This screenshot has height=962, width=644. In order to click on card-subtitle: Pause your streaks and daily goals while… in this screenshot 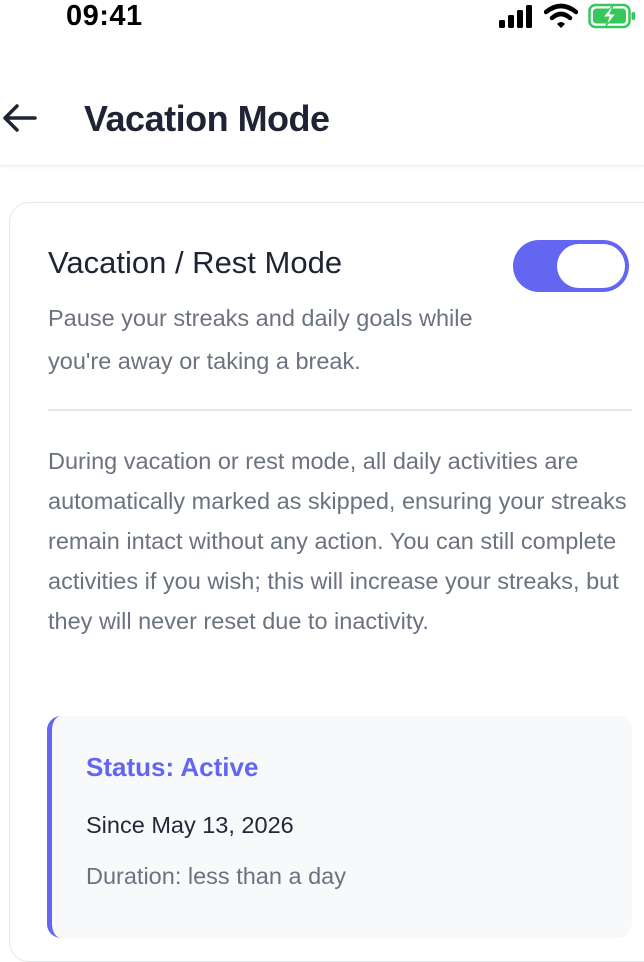, I will do `click(260, 339)`.